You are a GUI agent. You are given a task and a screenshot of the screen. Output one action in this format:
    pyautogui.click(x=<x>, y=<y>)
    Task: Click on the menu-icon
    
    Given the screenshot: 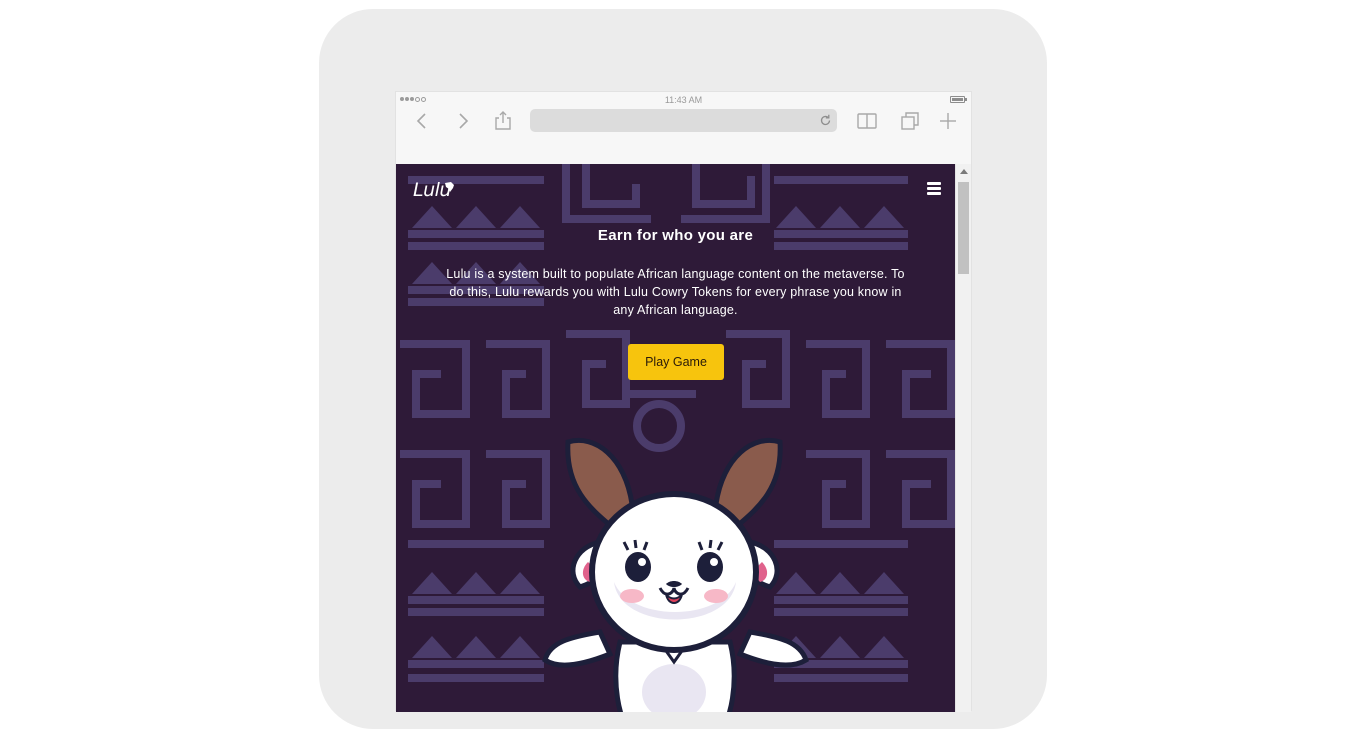 What is the action you would take?
    pyautogui.click(x=934, y=188)
    